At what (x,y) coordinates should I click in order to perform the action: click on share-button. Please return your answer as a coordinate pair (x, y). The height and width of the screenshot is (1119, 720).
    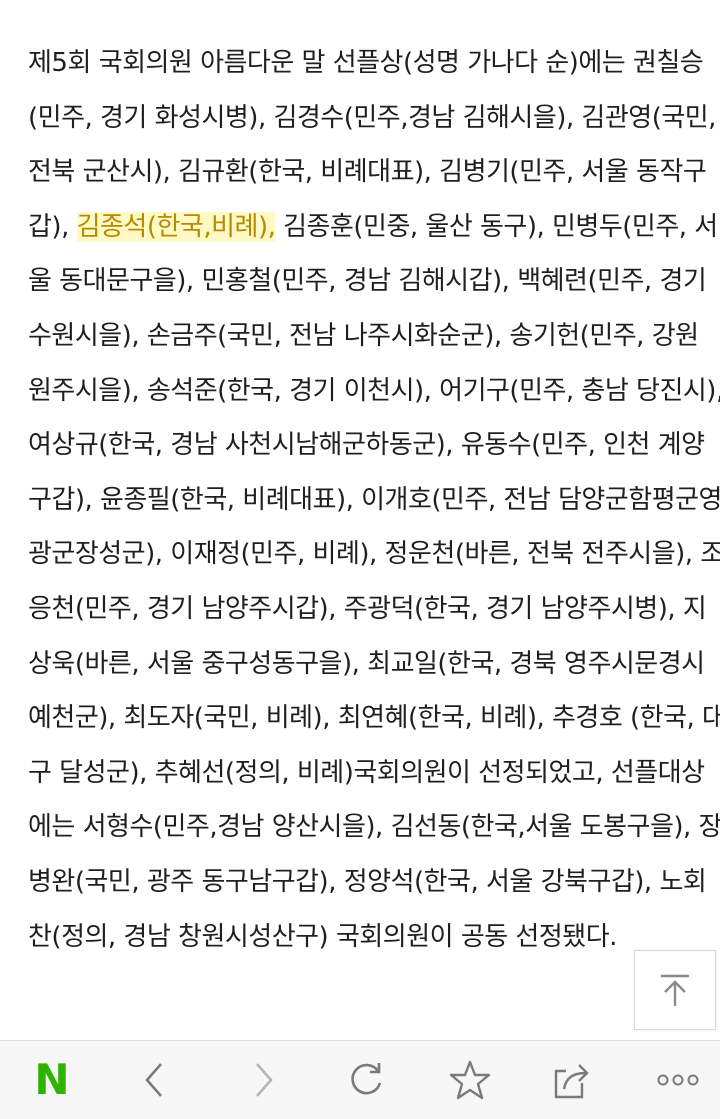
    Looking at the image, I should click on (574, 1080).